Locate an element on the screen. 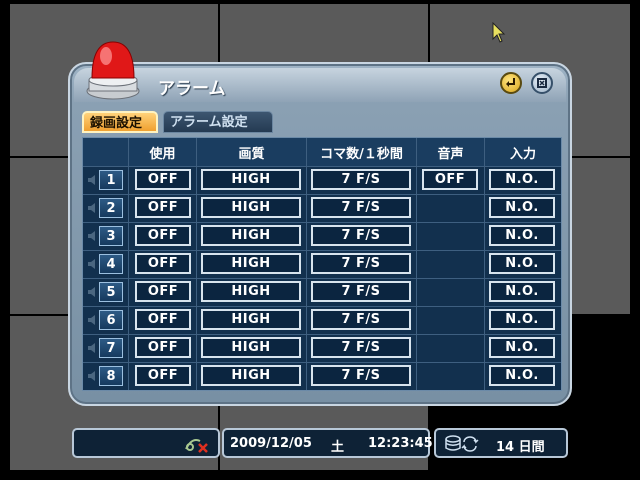 This screenshot has height=480, width=640. channel-number: 2 is located at coordinates (111, 208).